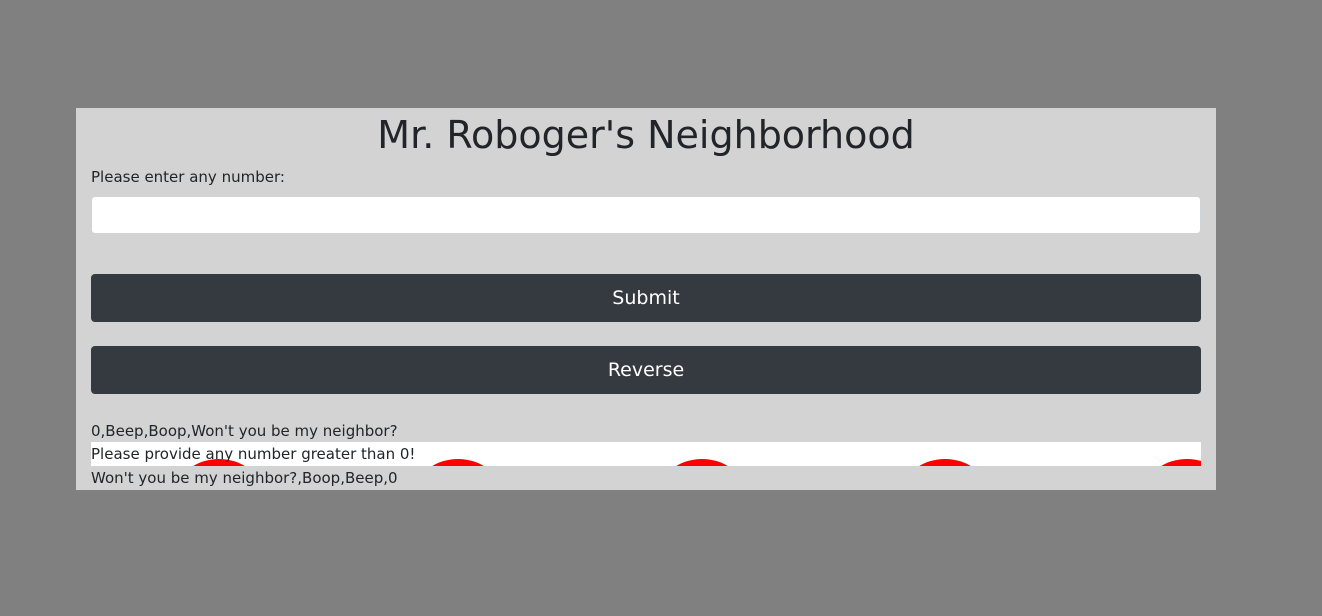 The width and height of the screenshot is (1322, 616). Describe the element at coordinates (244, 431) in the screenshot. I see `forward-result: 0,Beep,Boop,Won't you be my neighbor?` at that location.